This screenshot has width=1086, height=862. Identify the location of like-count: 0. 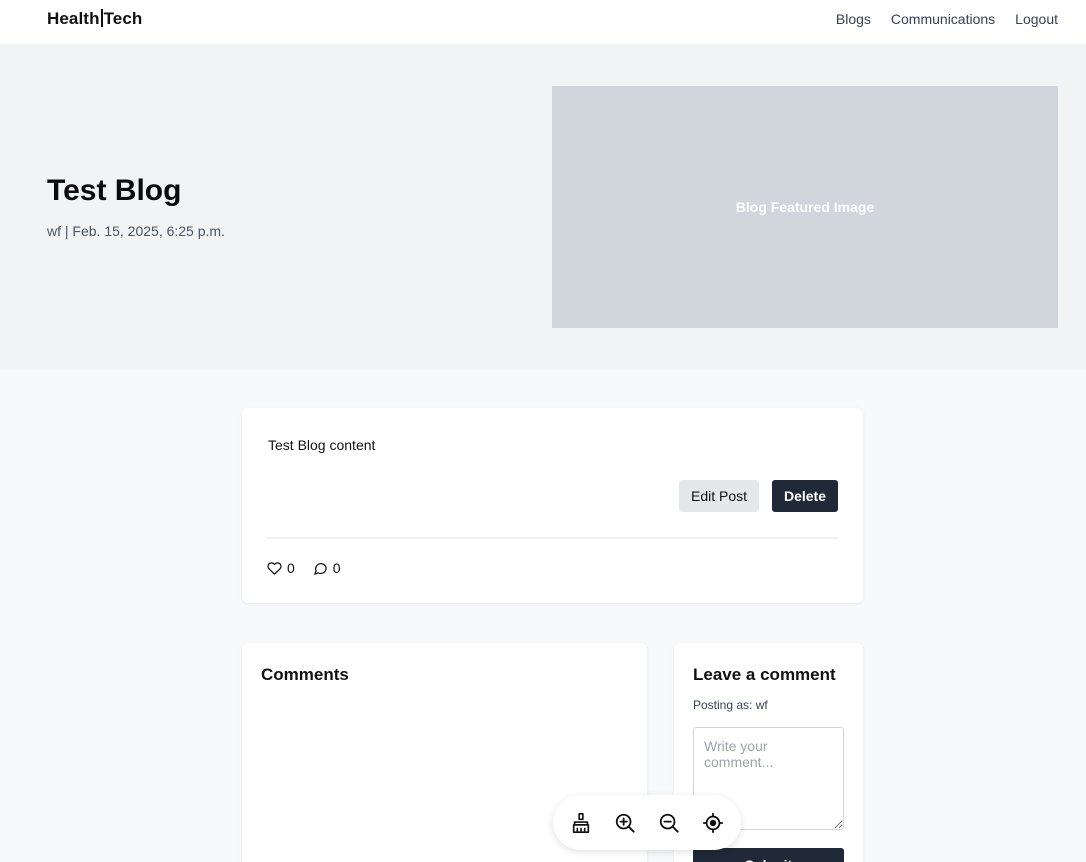
(291, 568).